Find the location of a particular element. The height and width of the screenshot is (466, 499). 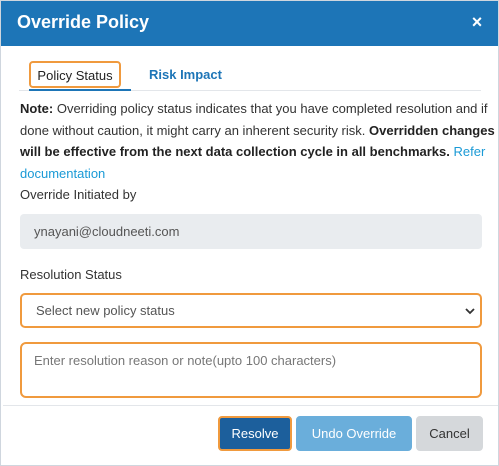

policy-status-select-value: Select new policy status is located at coordinates (105, 310).